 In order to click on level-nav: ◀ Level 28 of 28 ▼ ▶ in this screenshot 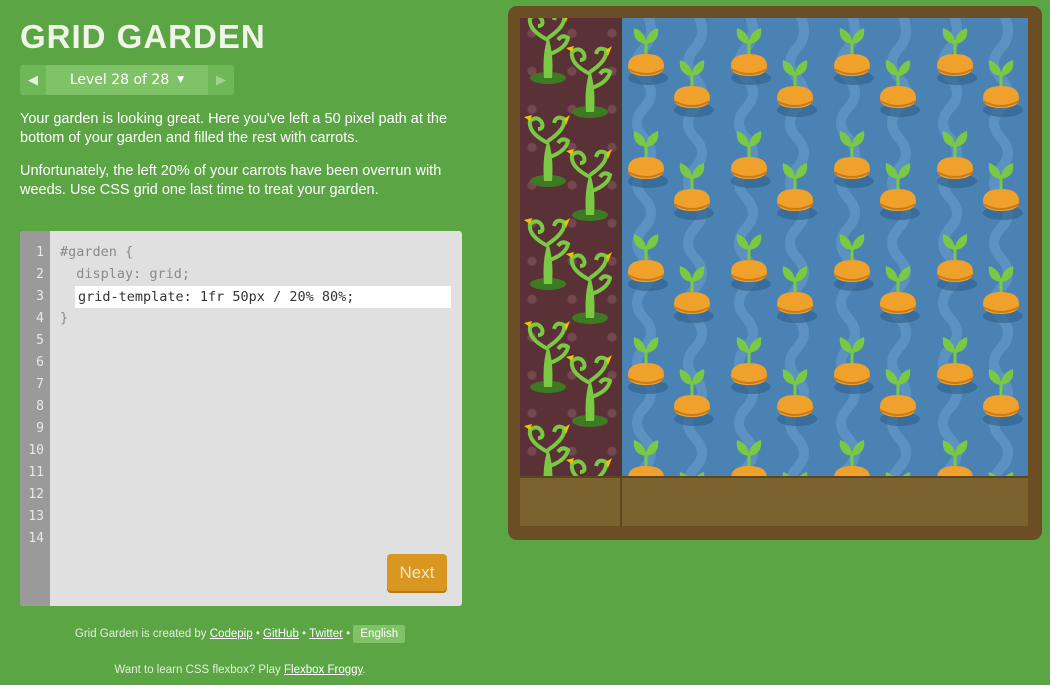, I will do `click(127, 80)`.